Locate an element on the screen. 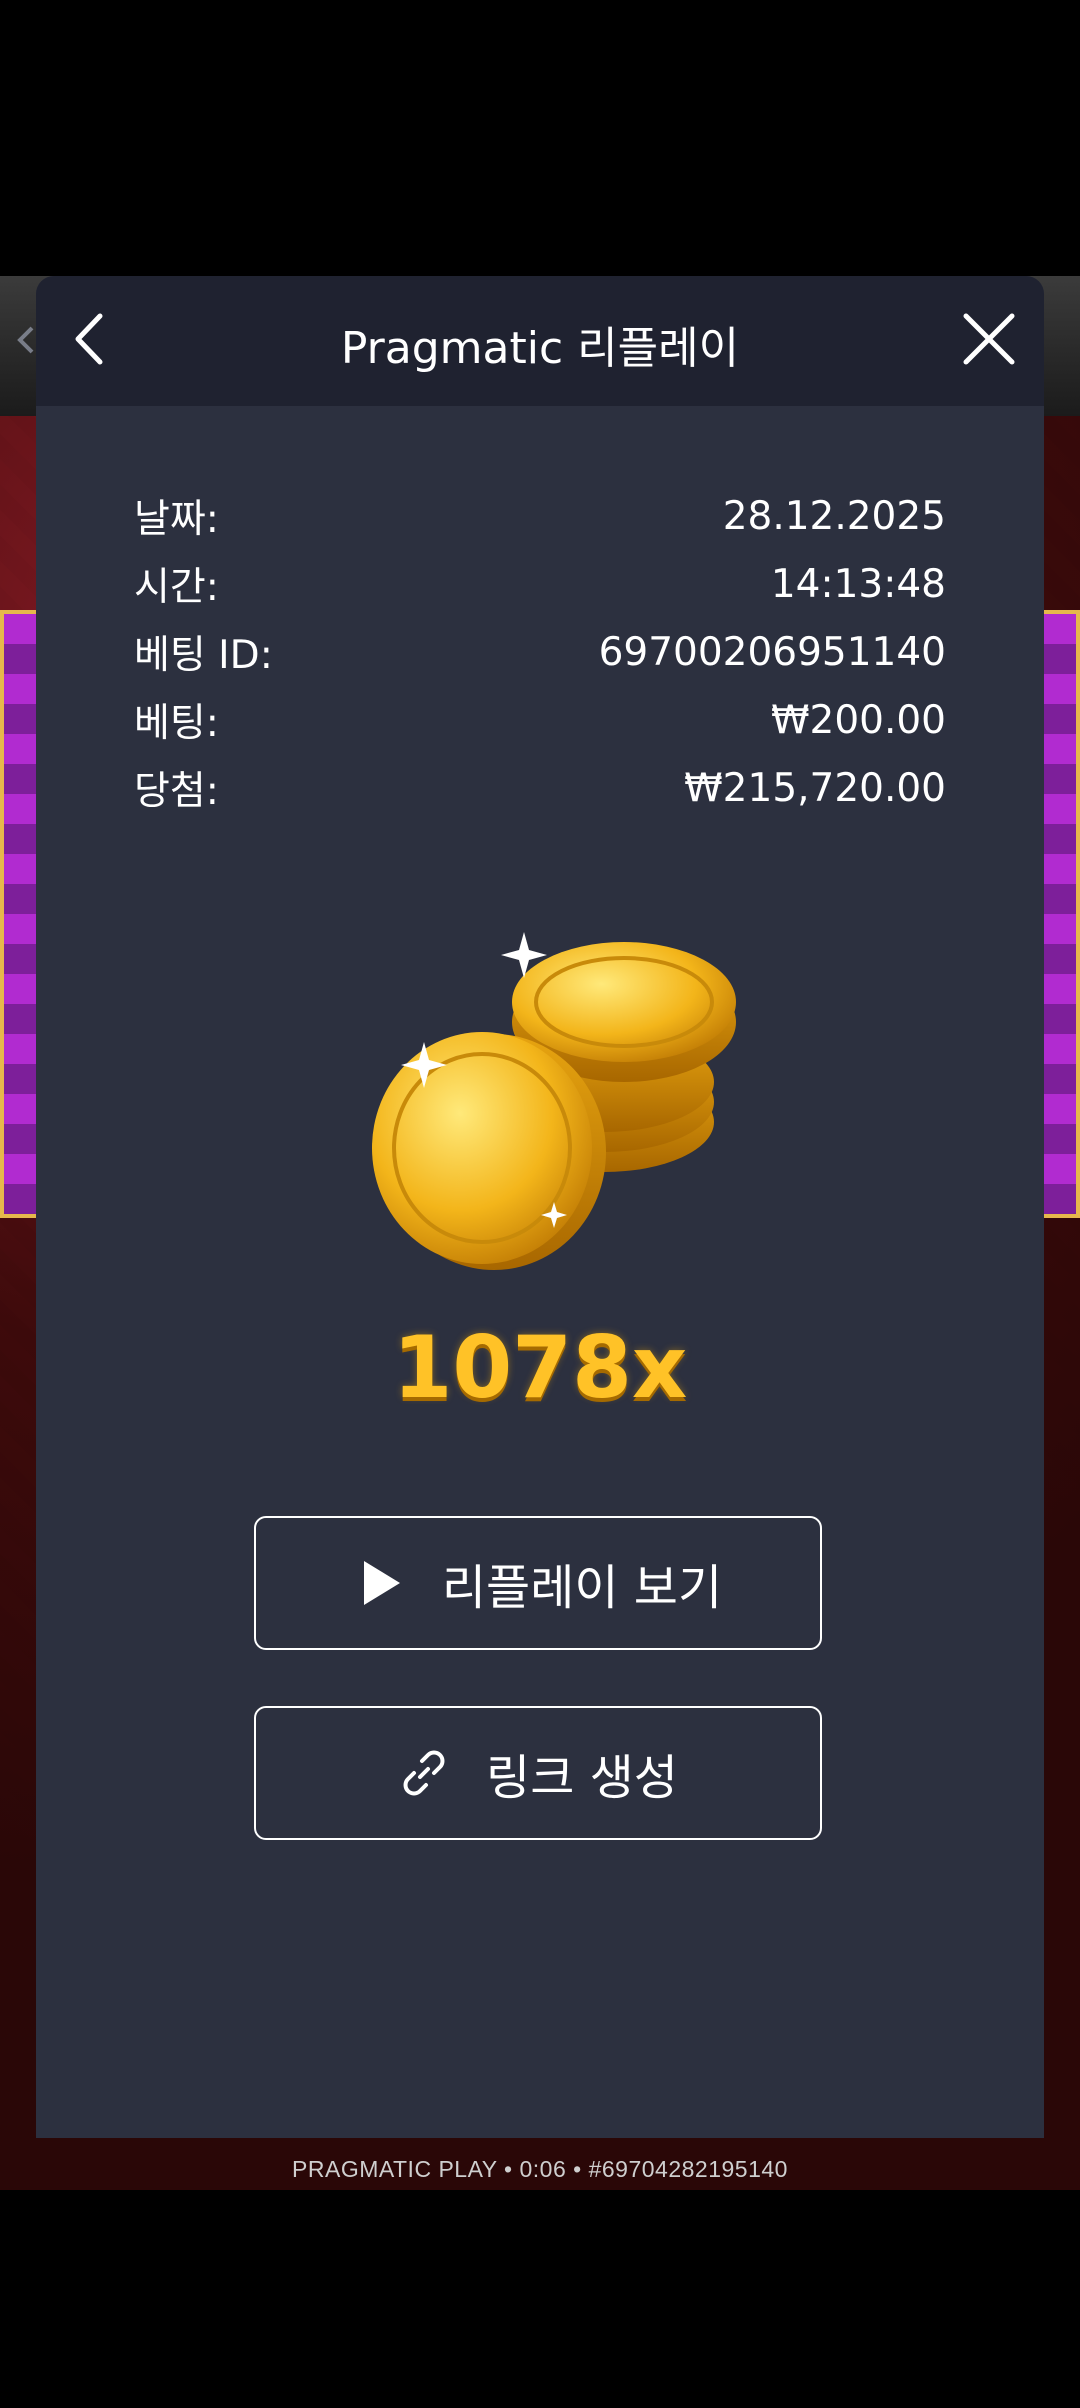 This screenshot has width=1080, height=2408. play-icon is located at coordinates (381, 1583).